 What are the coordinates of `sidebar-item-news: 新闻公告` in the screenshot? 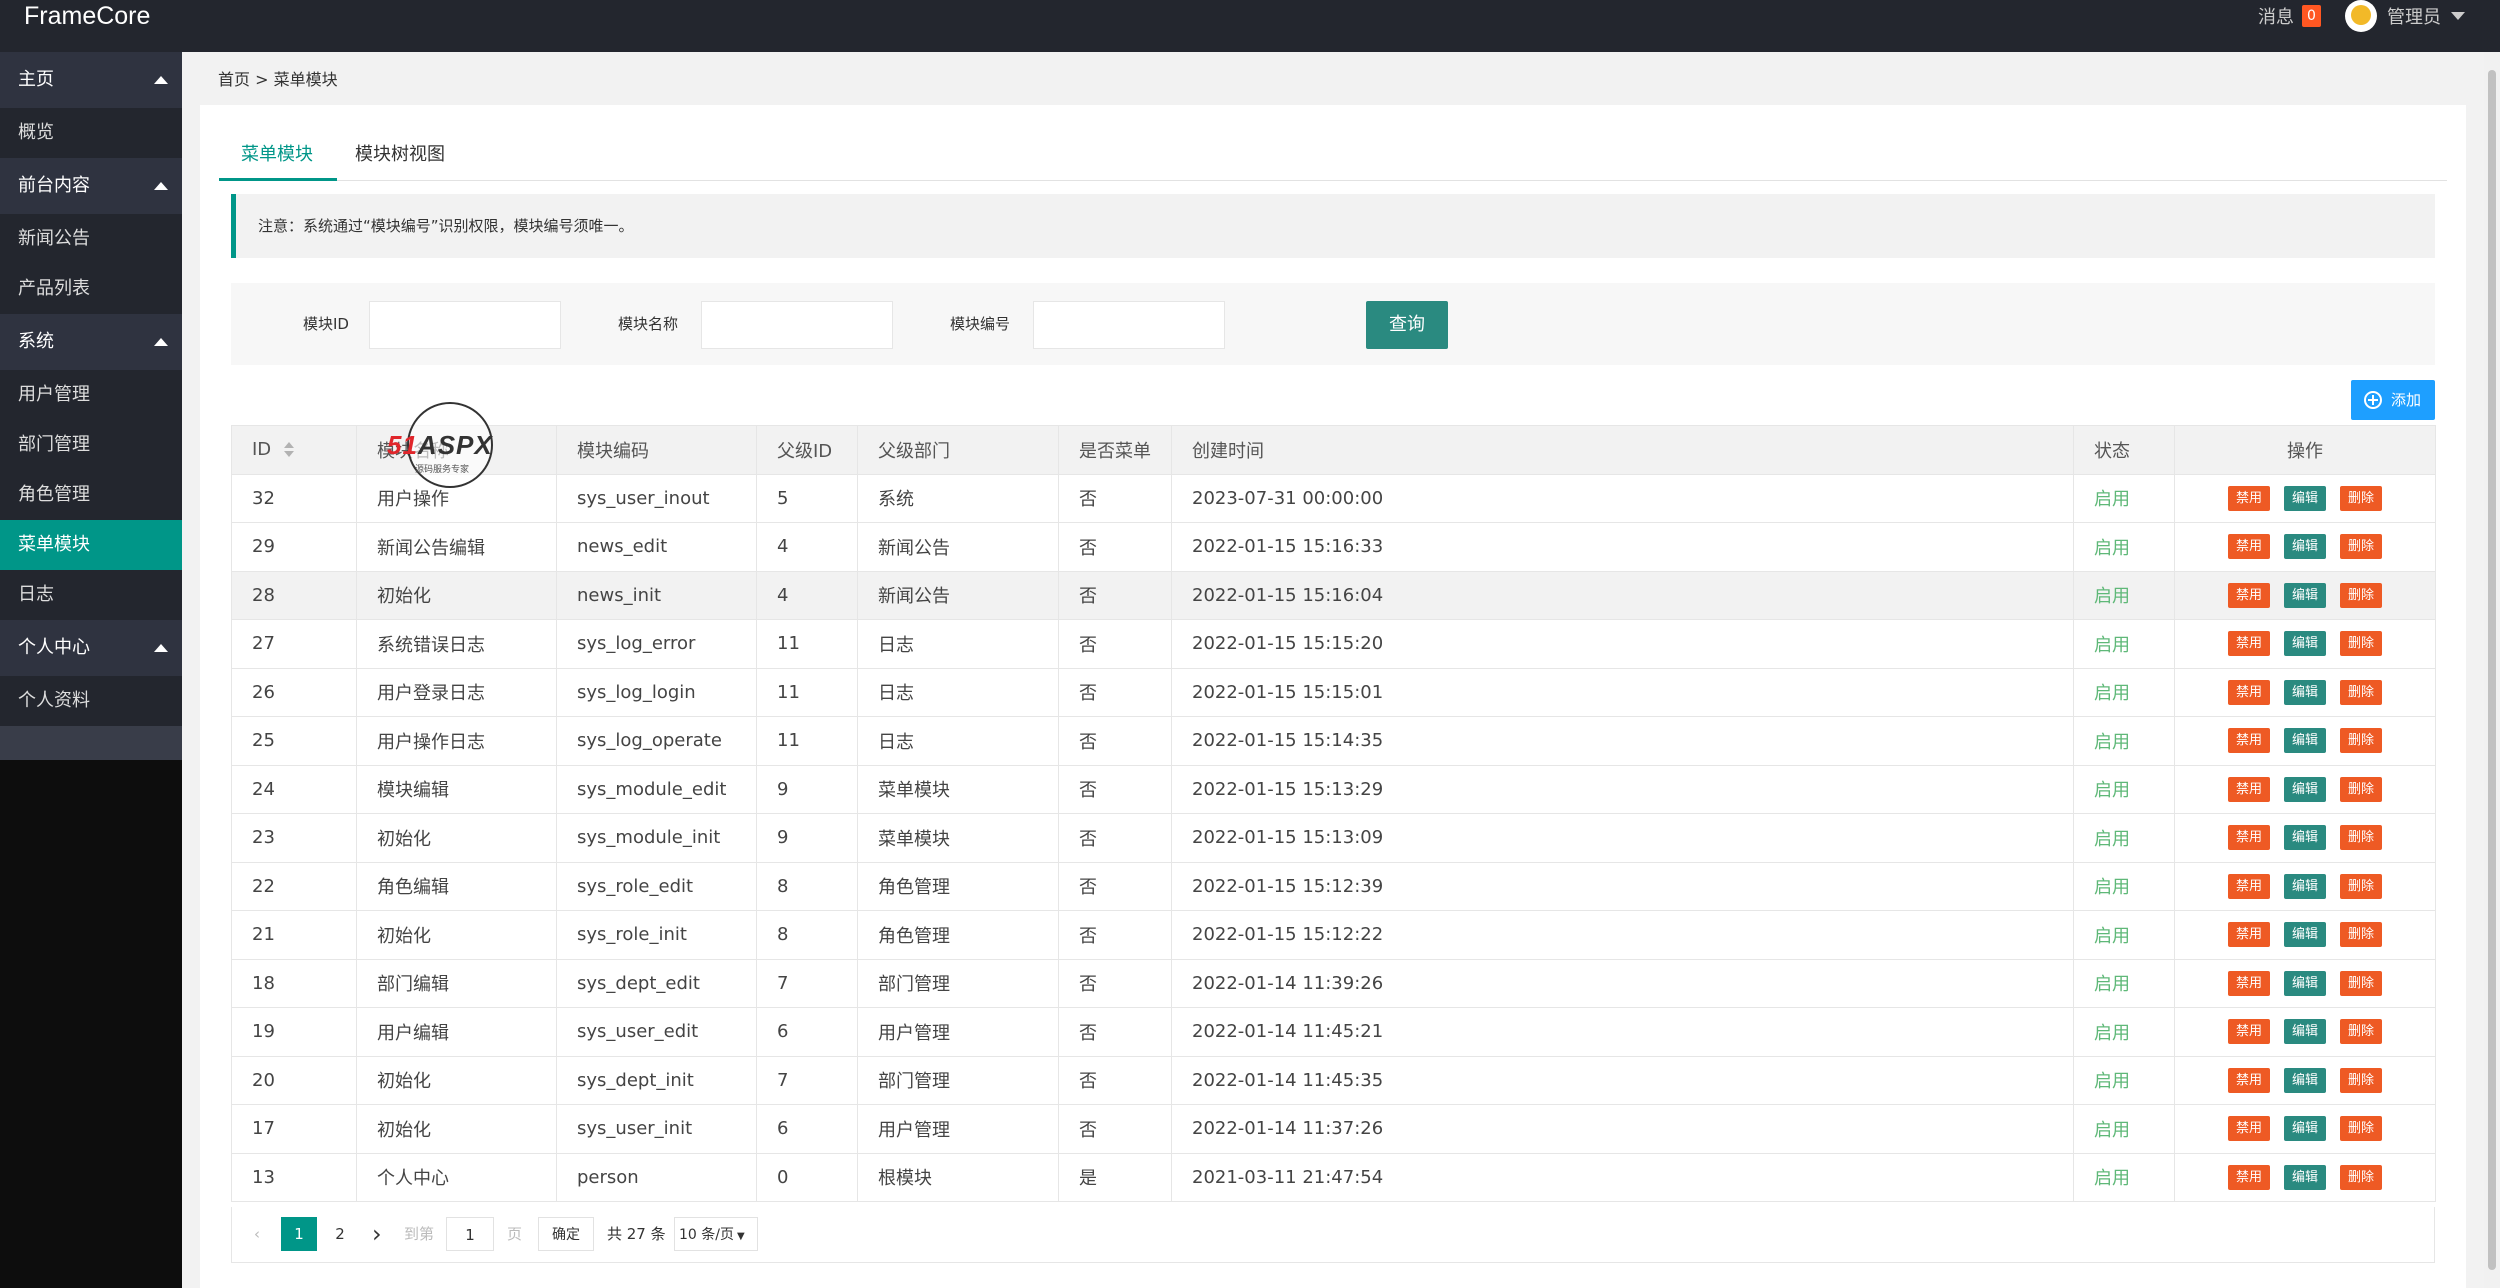 It's located at (91, 239).